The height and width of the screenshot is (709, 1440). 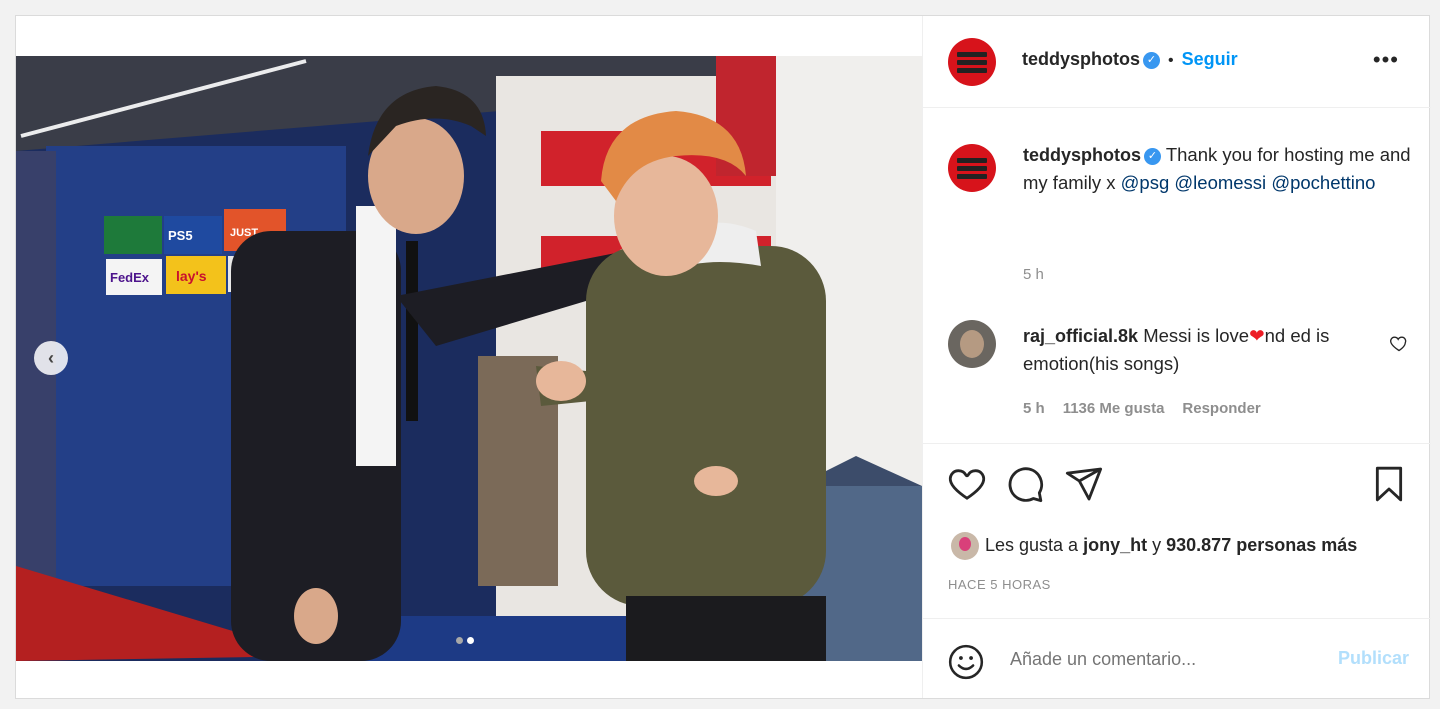 What do you see at coordinates (1373, 658) in the screenshot?
I see `publish-button: Publicar` at bounding box center [1373, 658].